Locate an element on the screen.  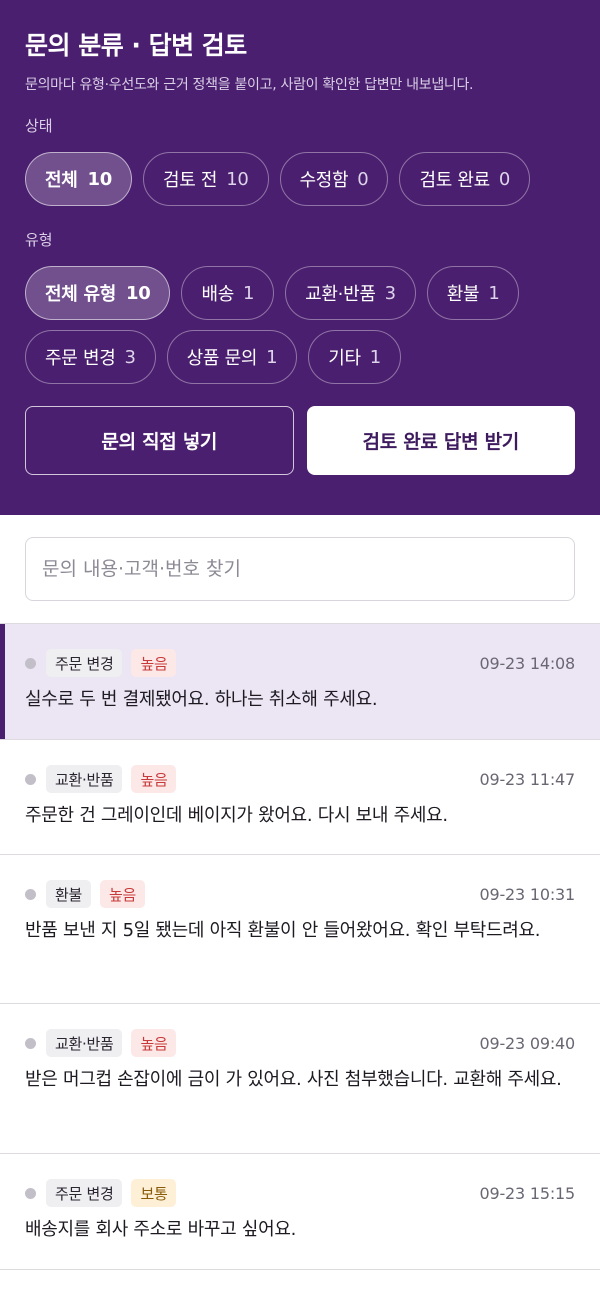
inquiry-meta: 주문 변경 보통 09-23 15:15 is located at coordinates (300, 1193).